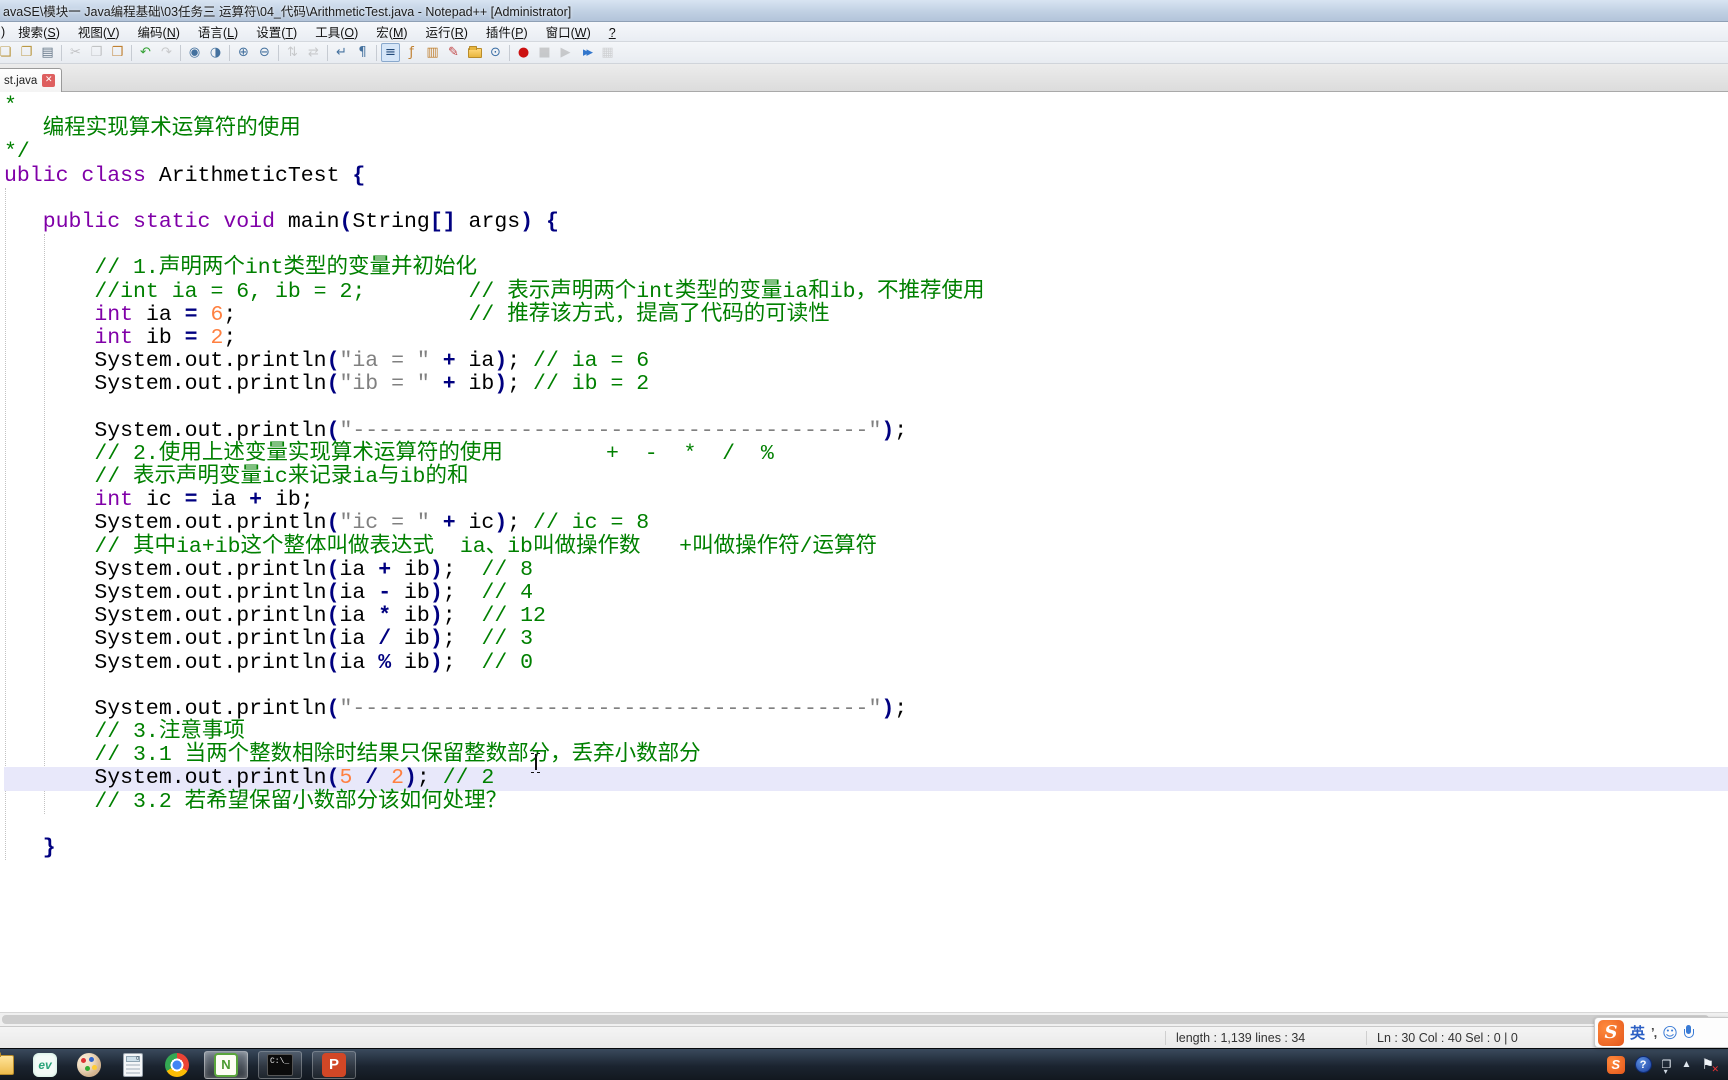  I want to click on cut-icon: ✂, so click(75, 52).